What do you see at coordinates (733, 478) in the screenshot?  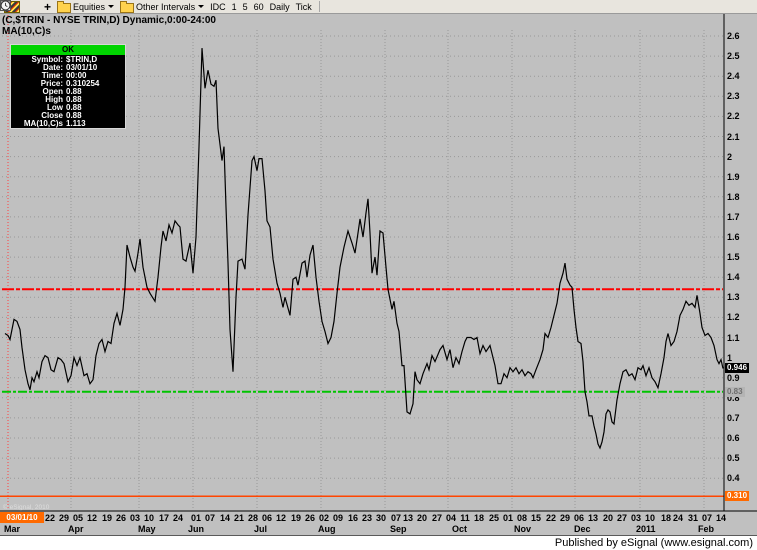 I see `price-axis-label: 0.4` at bounding box center [733, 478].